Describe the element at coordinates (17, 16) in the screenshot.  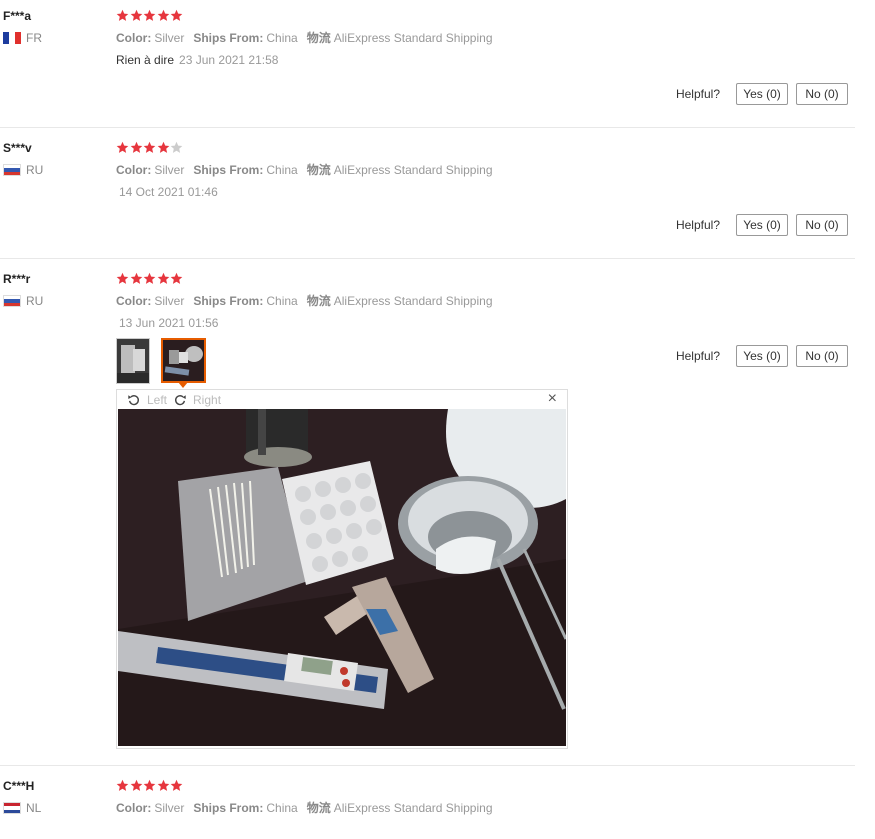
I see `reviewer-name: F***a` at that location.